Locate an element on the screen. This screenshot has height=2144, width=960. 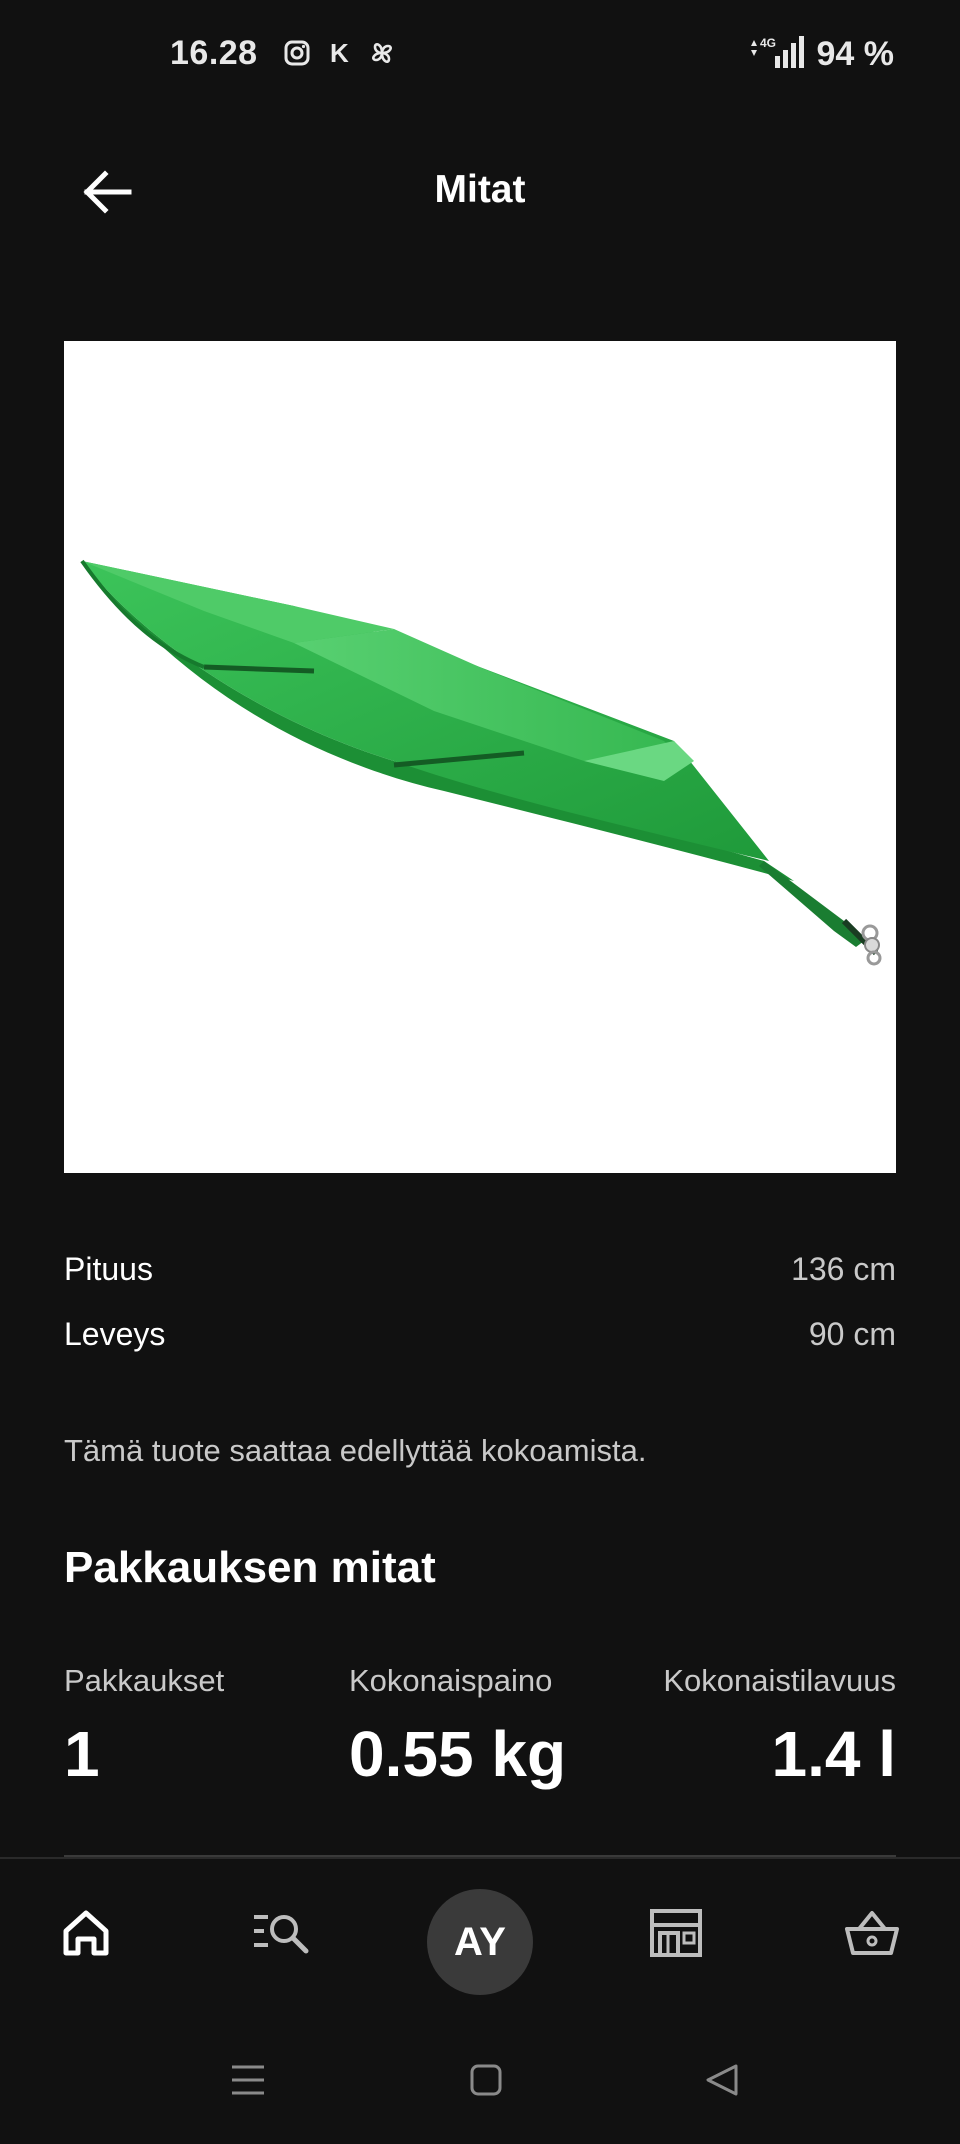
dimension-label: Pituus is located at coordinates (108, 1269).